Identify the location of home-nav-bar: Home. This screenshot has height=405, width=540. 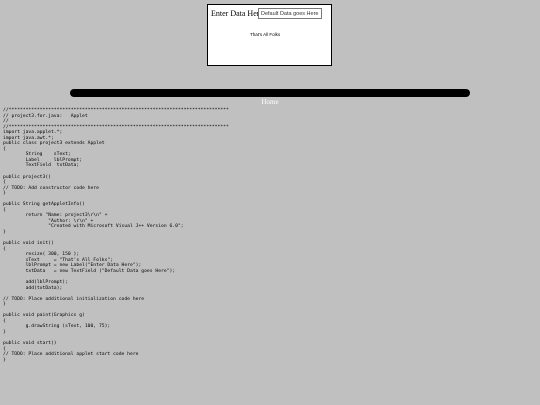
(270, 97).